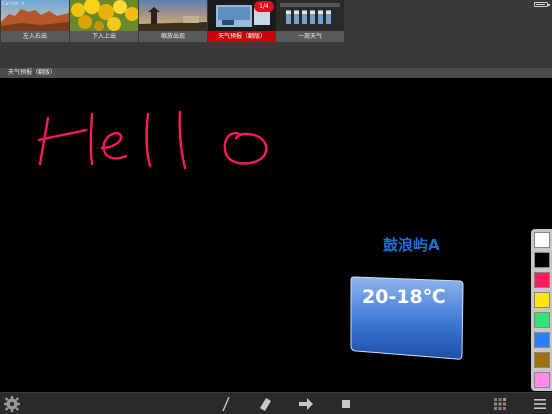  What do you see at coordinates (542, 320) in the screenshot?
I see `color-swatch-green` at bounding box center [542, 320].